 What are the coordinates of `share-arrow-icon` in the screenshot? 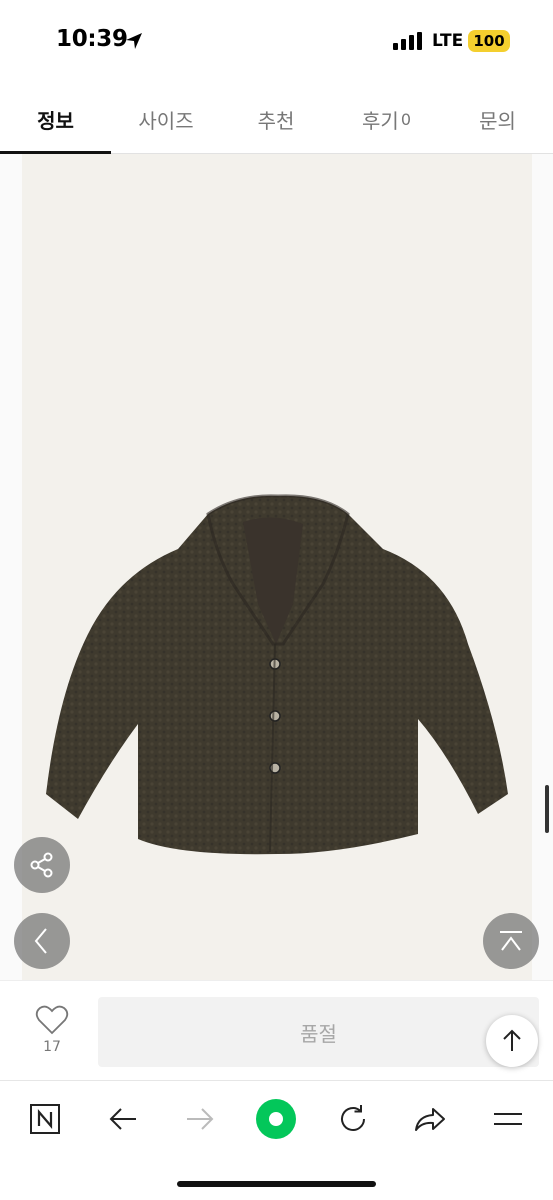 It's located at (430, 1119).